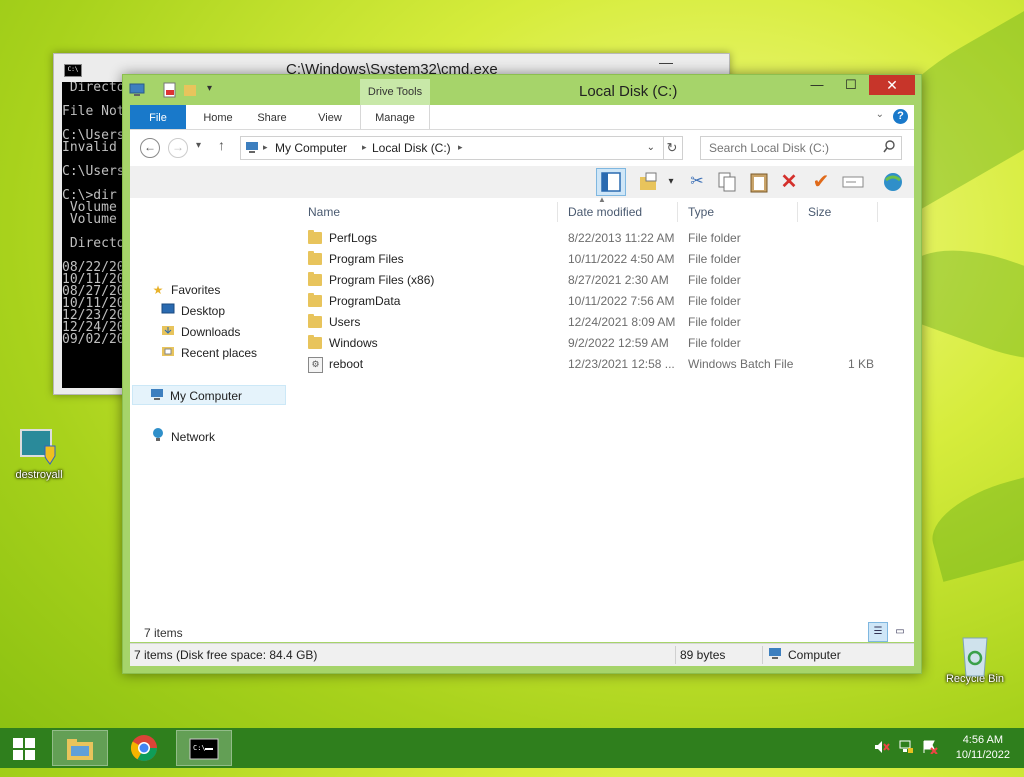  I want to click on copy-icon, so click(727, 182).